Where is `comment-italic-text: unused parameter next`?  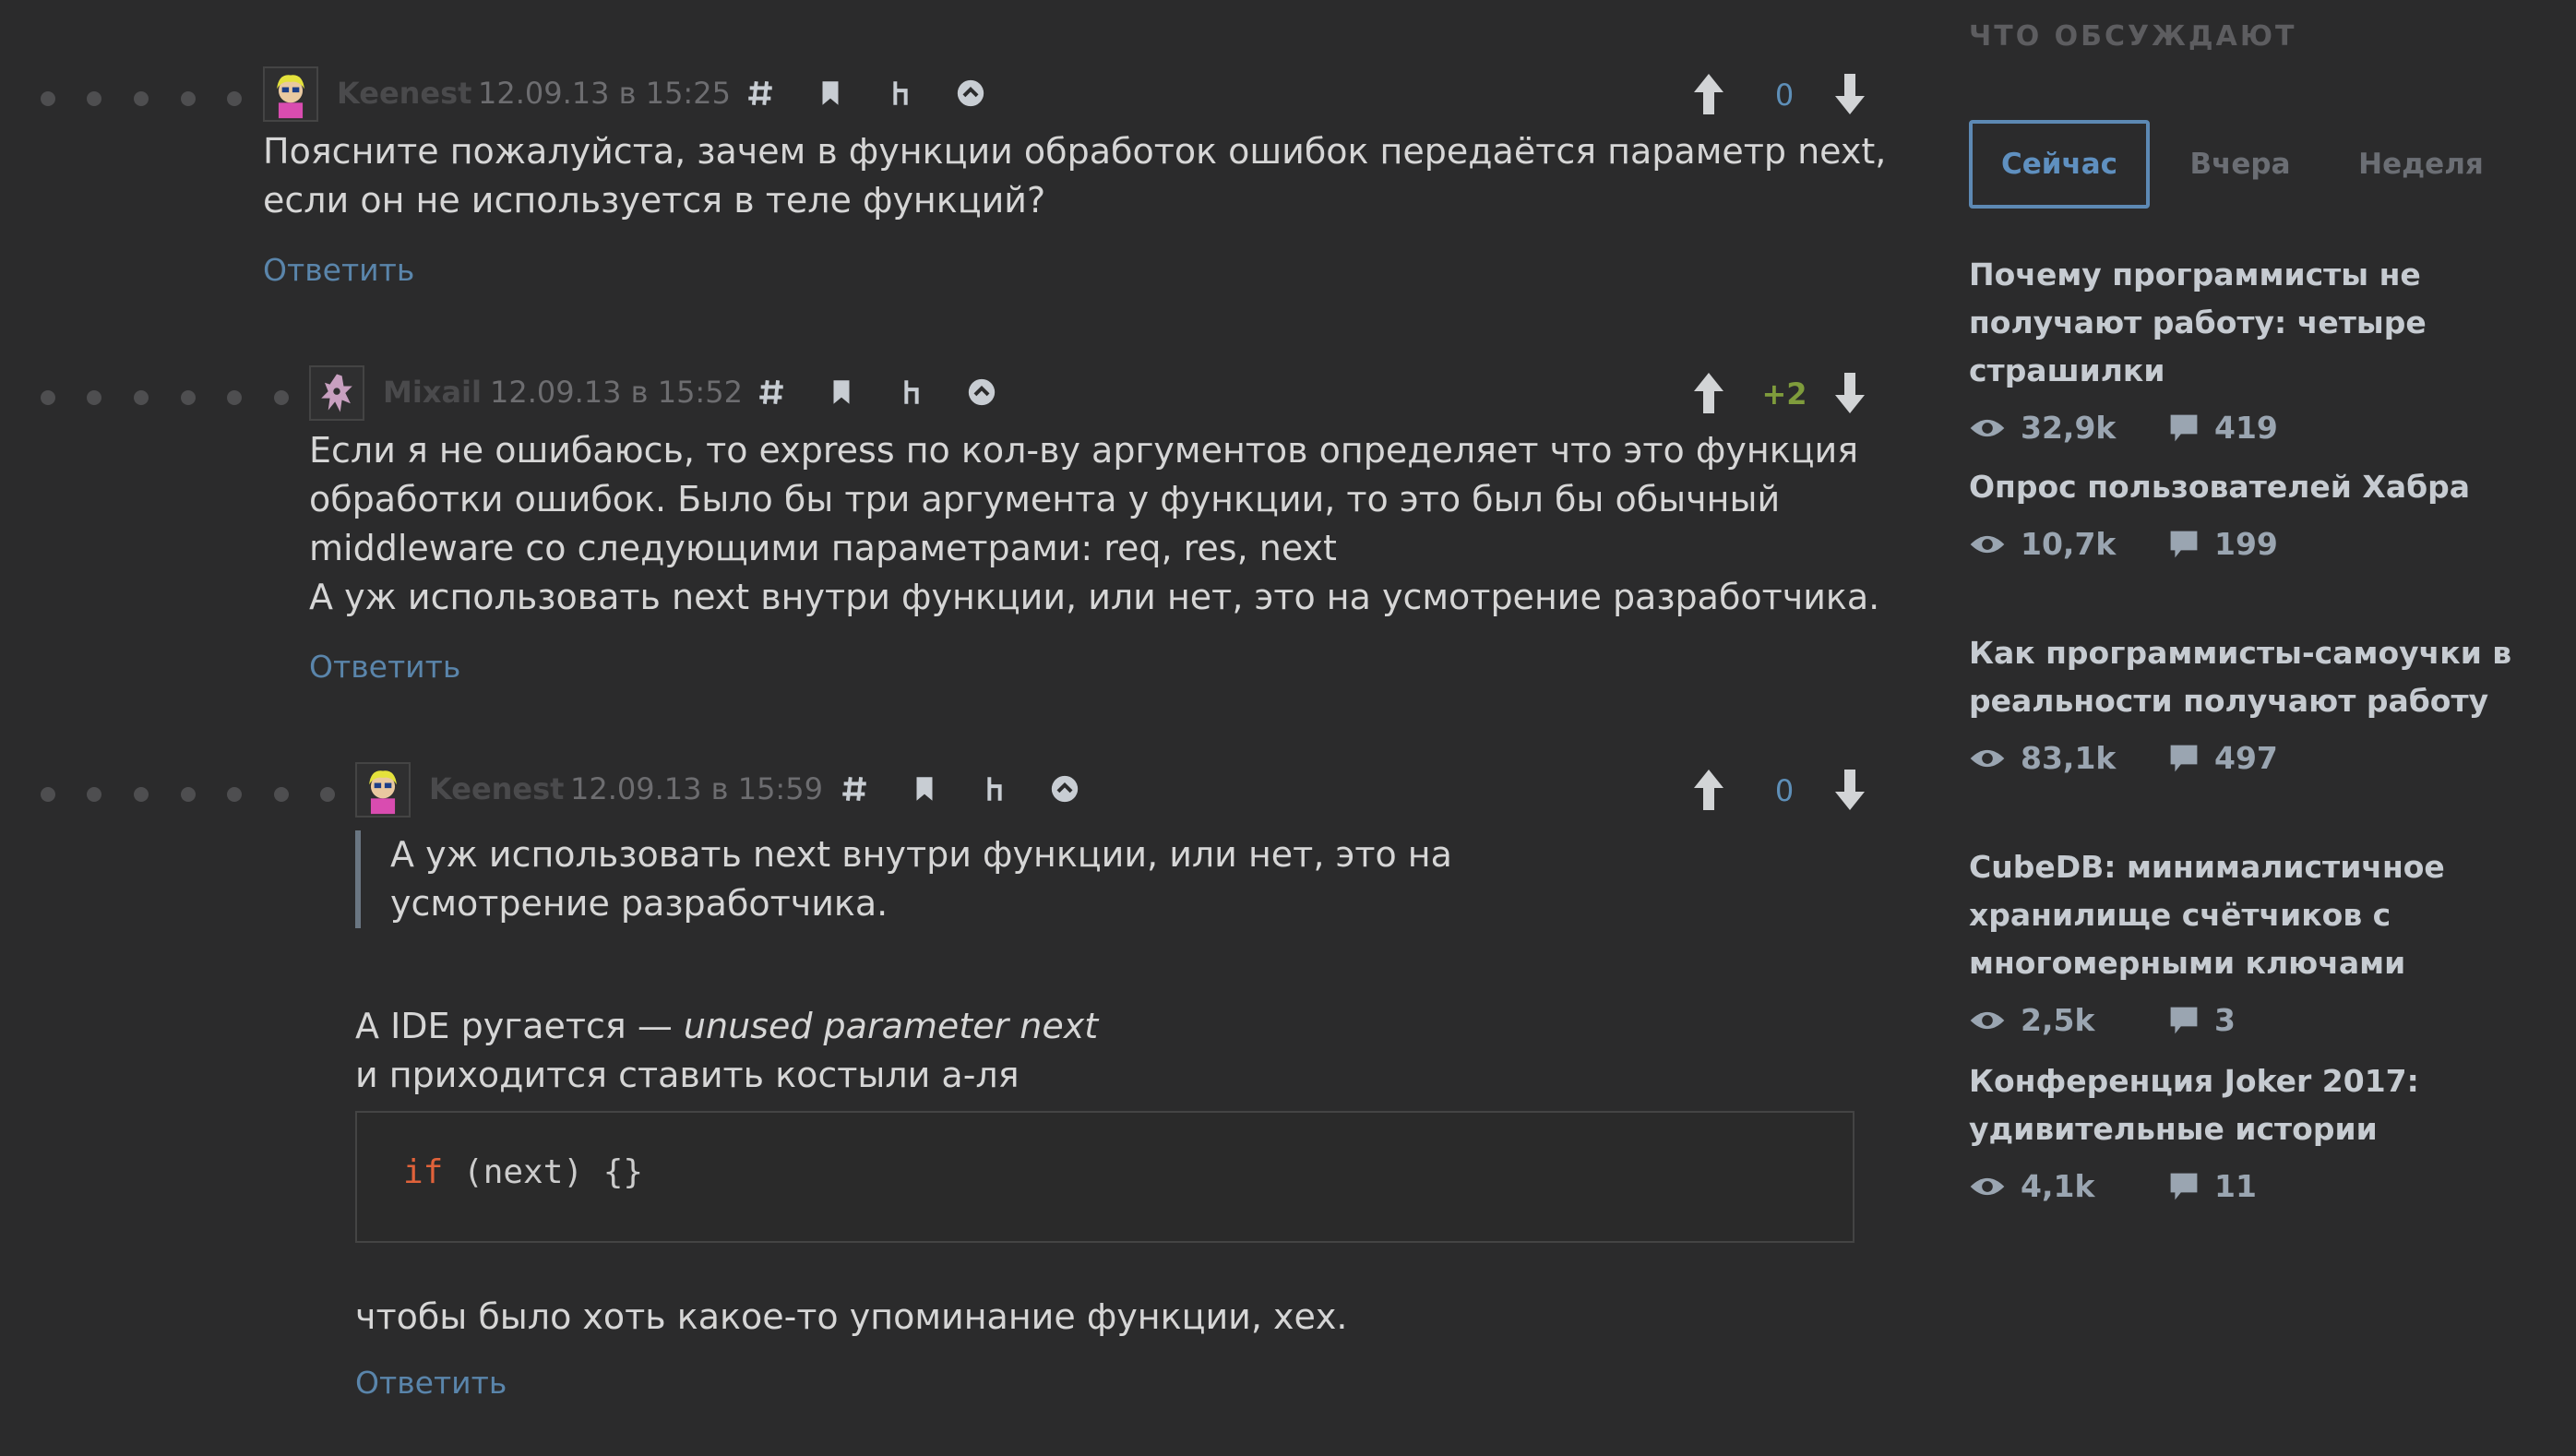
comment-italic-text: unused parameter next is located at coordinates (891, 1026).